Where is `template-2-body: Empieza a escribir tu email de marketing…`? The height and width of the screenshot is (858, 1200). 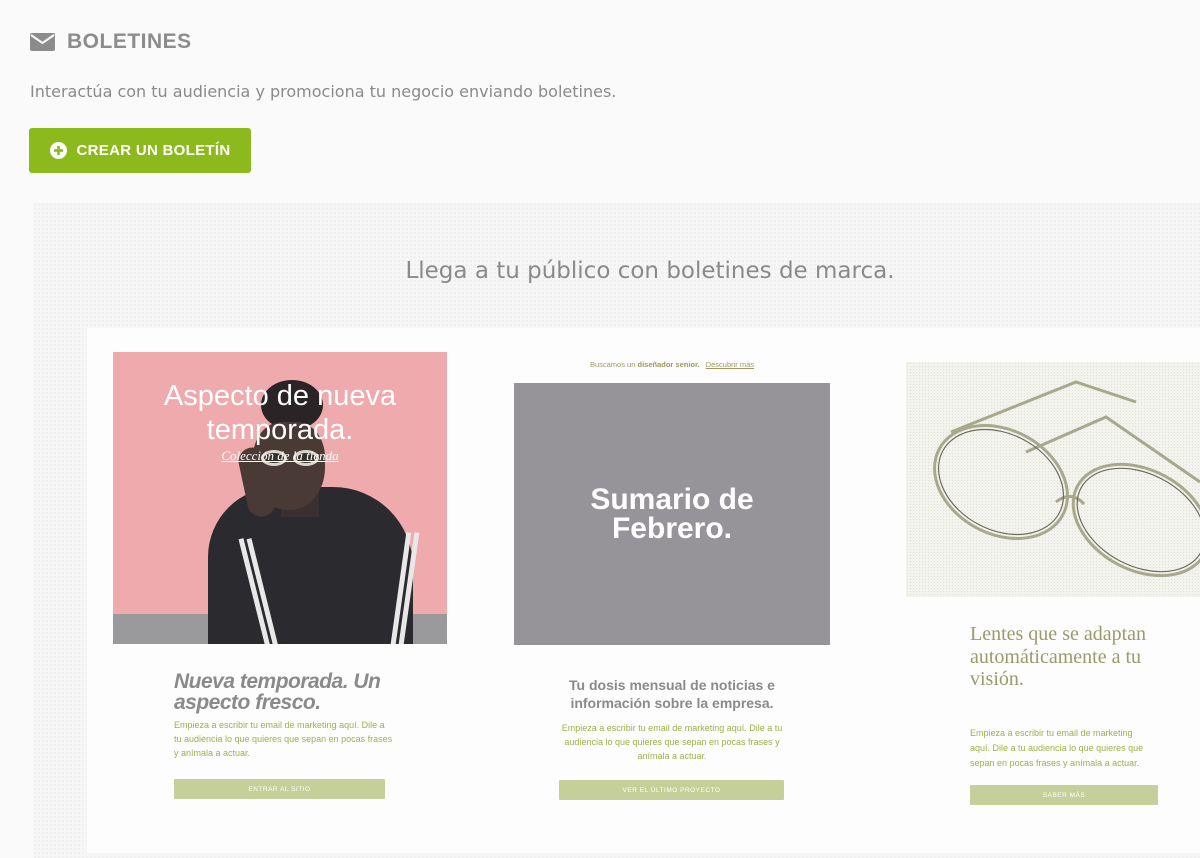
template-2-body: Empieza a escribir tu email de marketing… is located at coordinates (672, 742).